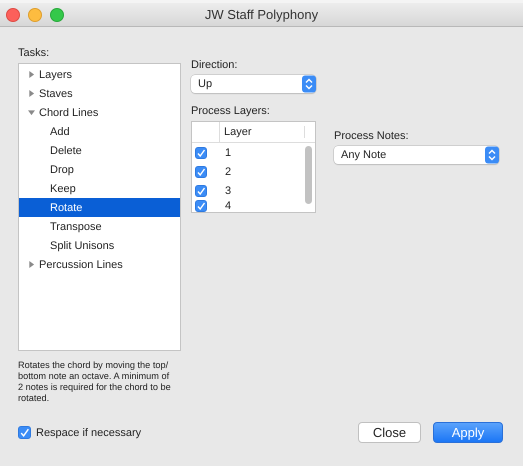 The image size is (523, 466). Describe the element at coordinates (34, 53) in the screenshot. I see `tasks-label: Tasks:` at that location.